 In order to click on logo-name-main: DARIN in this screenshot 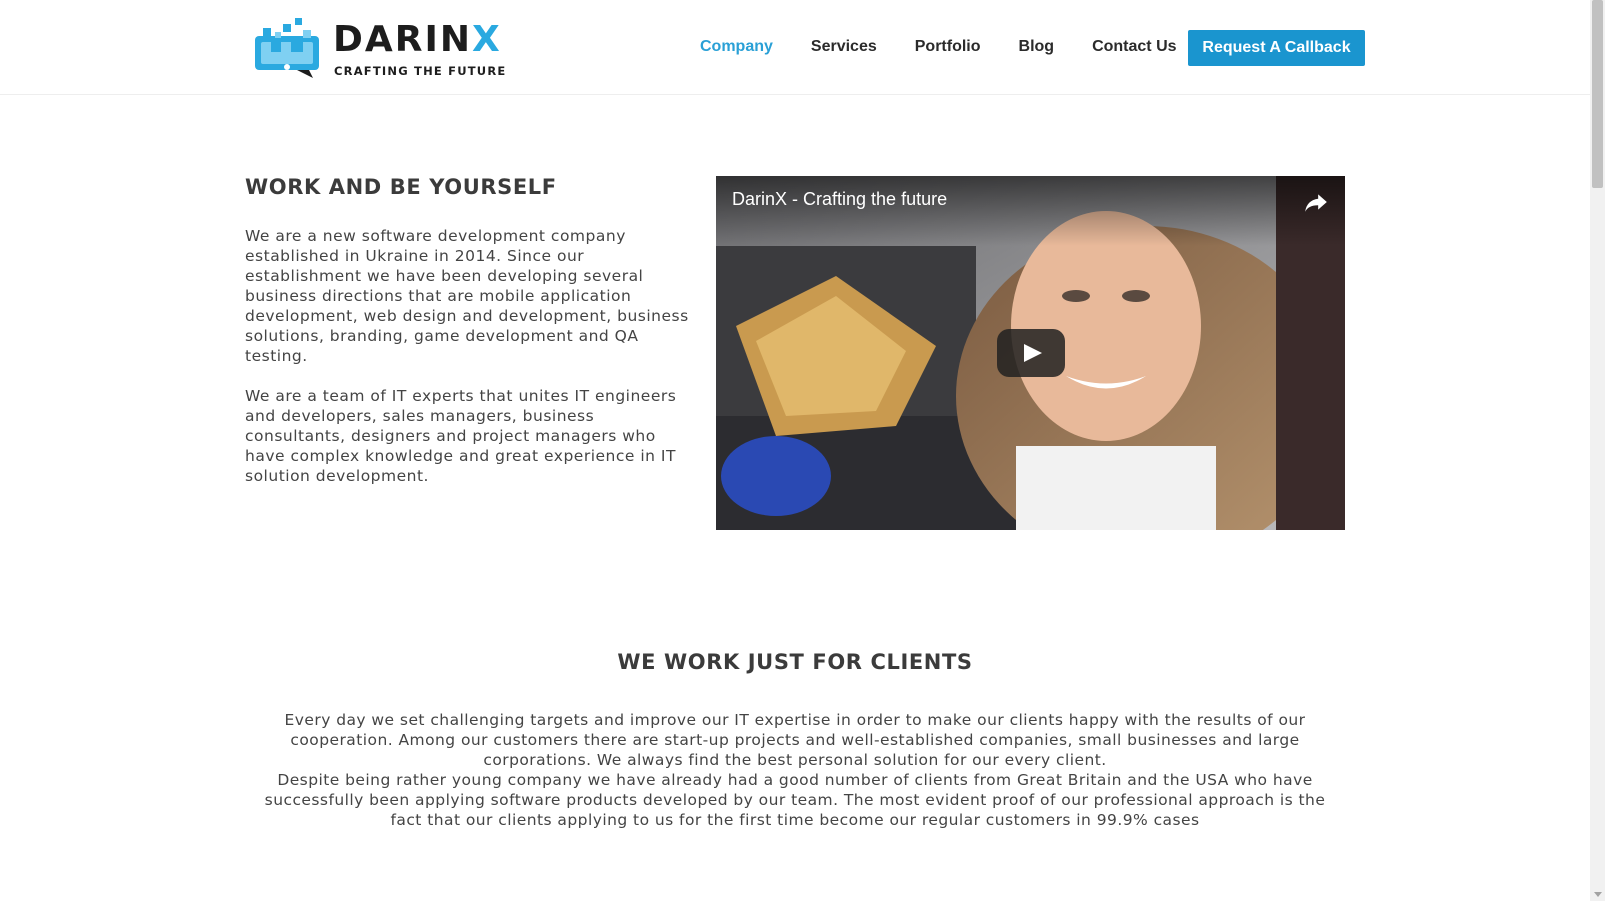, I will do `click(402, 39)`.